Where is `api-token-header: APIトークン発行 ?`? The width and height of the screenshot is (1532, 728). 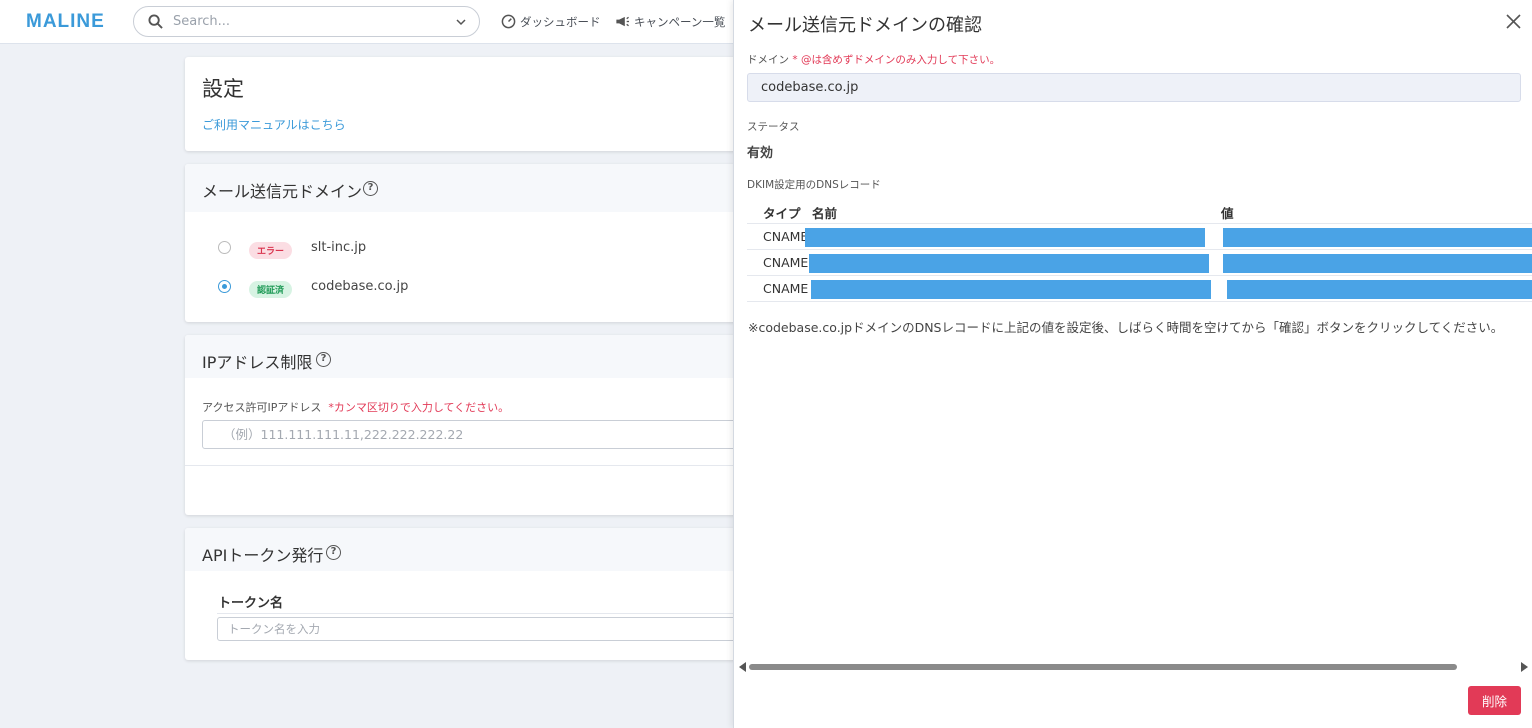 api-token-header: APIトークン発行 ? is located at coordinates (465, 549).